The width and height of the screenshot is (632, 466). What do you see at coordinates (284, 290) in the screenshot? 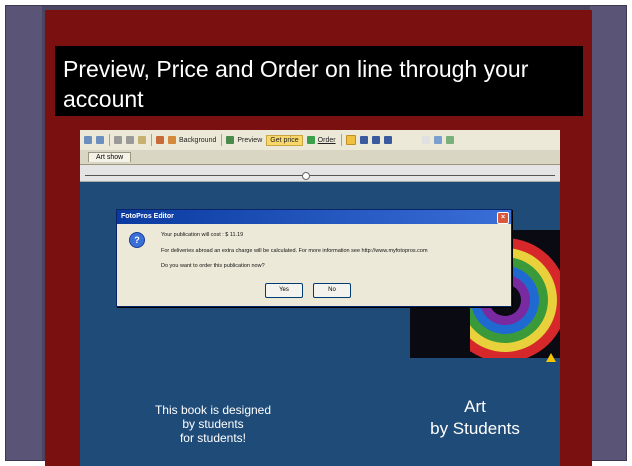
I see `yes-button: Yes` at bounding box center [284, 290].